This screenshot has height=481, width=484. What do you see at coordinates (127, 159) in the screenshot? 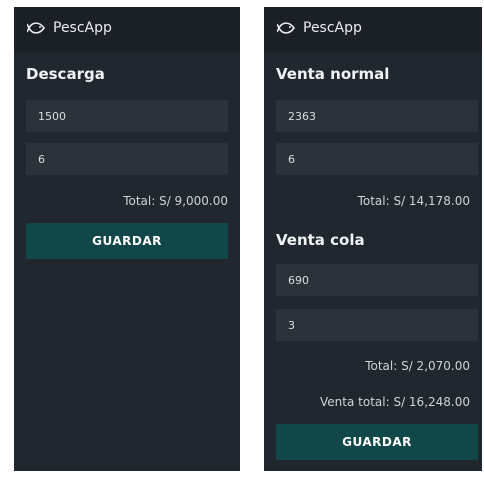
I see `price-input: 6` at bounding box center [127, 159].